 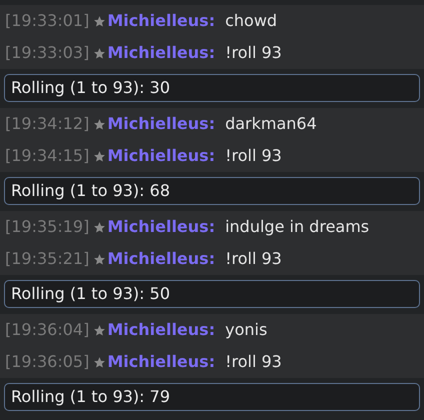 I want to click on roll-result: Rolling (1 to 93): 68, so click(x=212, y=191).